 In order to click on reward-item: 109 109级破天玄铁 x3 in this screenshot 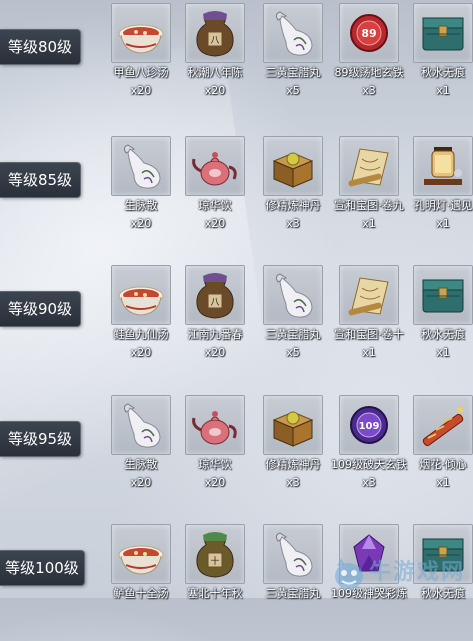, I will do `click(369, 441)`.